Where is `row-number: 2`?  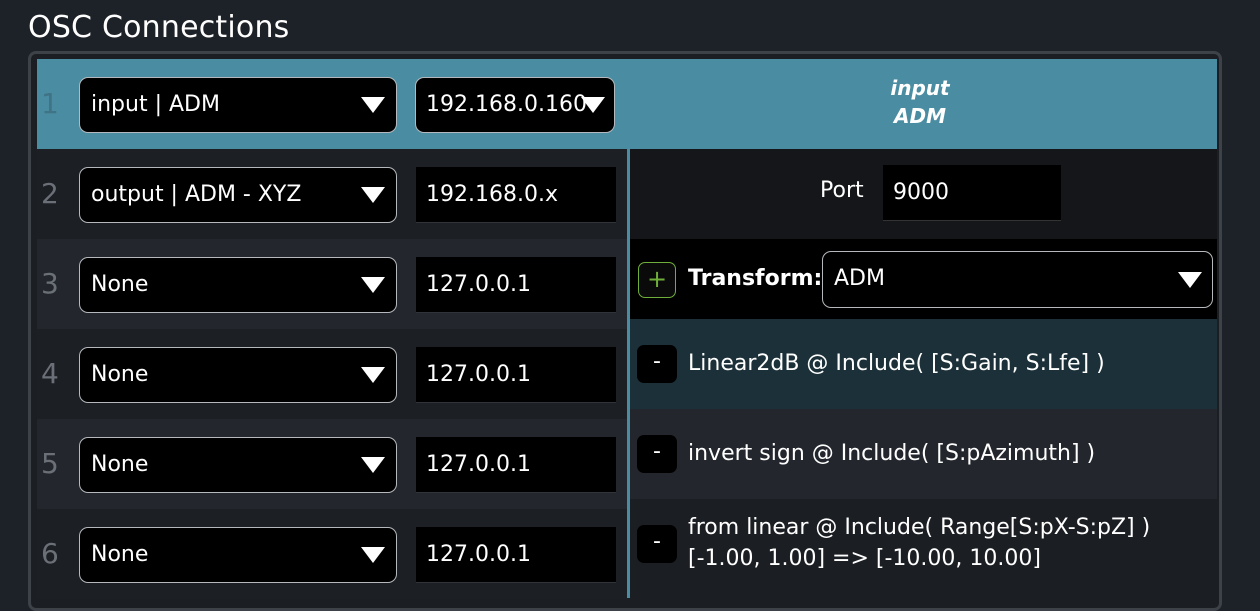
row-number: 2 is located at coordinates (50, 193).